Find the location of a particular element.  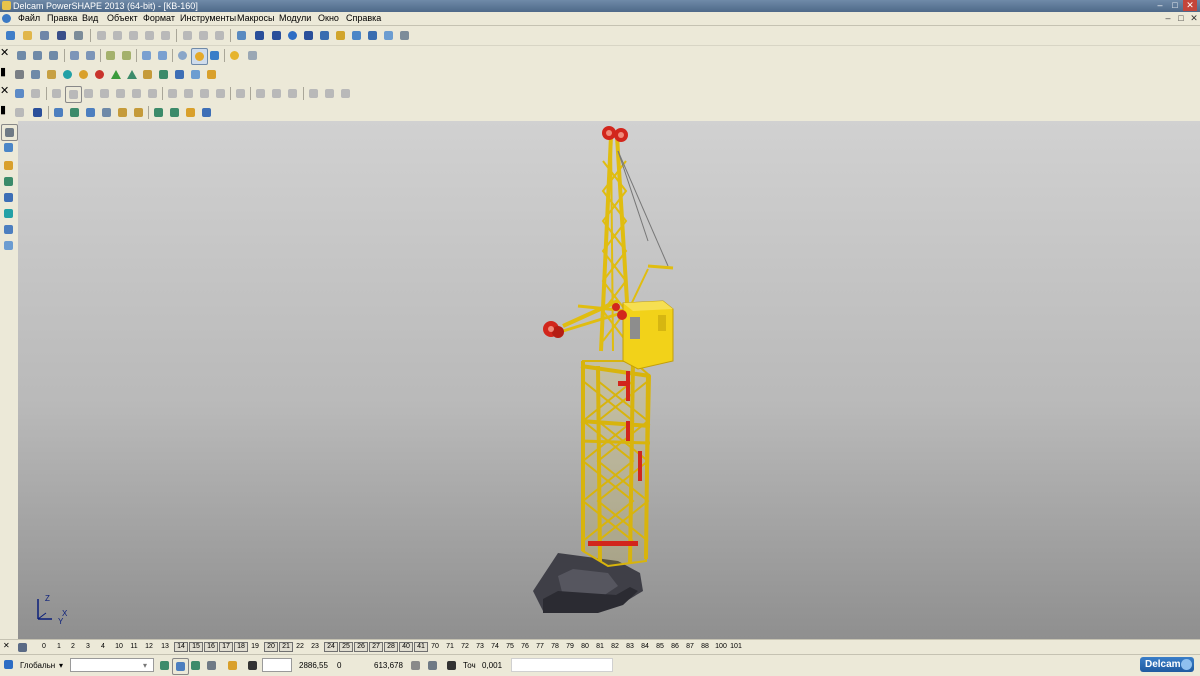

print-icon is located at coordinates (78, 35).